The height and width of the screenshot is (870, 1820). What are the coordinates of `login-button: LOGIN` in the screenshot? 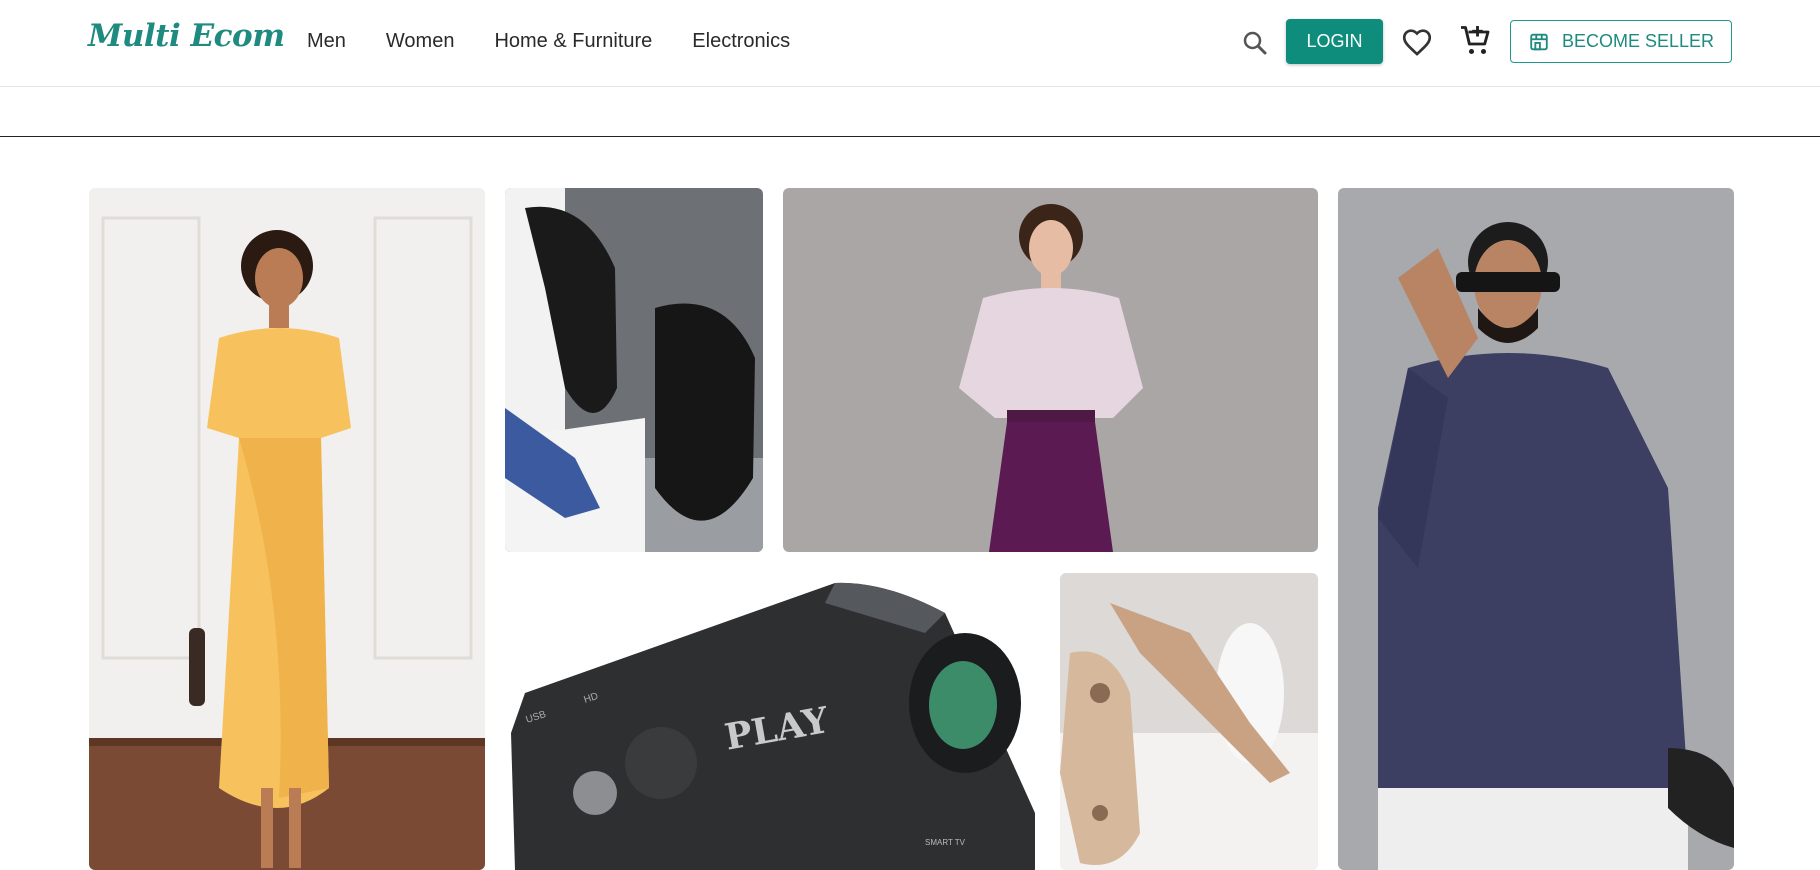 It's located at (1334, 41).